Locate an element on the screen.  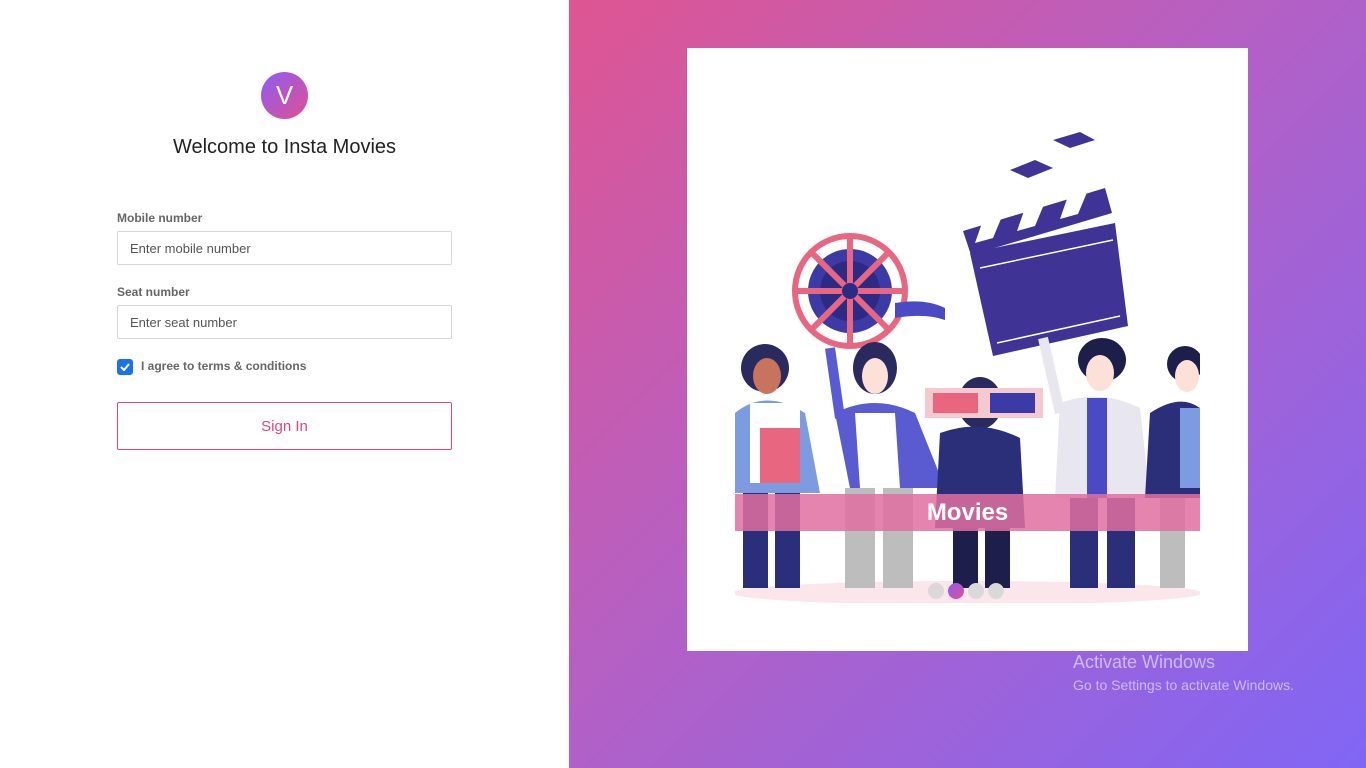
film-reel-icon is located at coordinates (868, 291).